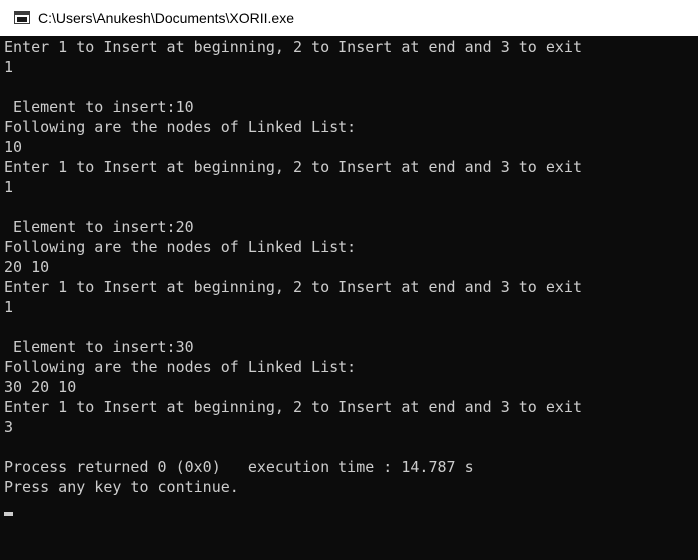 Image resolution: width=698 pixels, height=560 pixels. What do you see at coordinates (166, 18) in the screenshot?
I see `window-title: C:\Users\Anukesh\Documents\XORII.exe` at bounding box center [166, 18].